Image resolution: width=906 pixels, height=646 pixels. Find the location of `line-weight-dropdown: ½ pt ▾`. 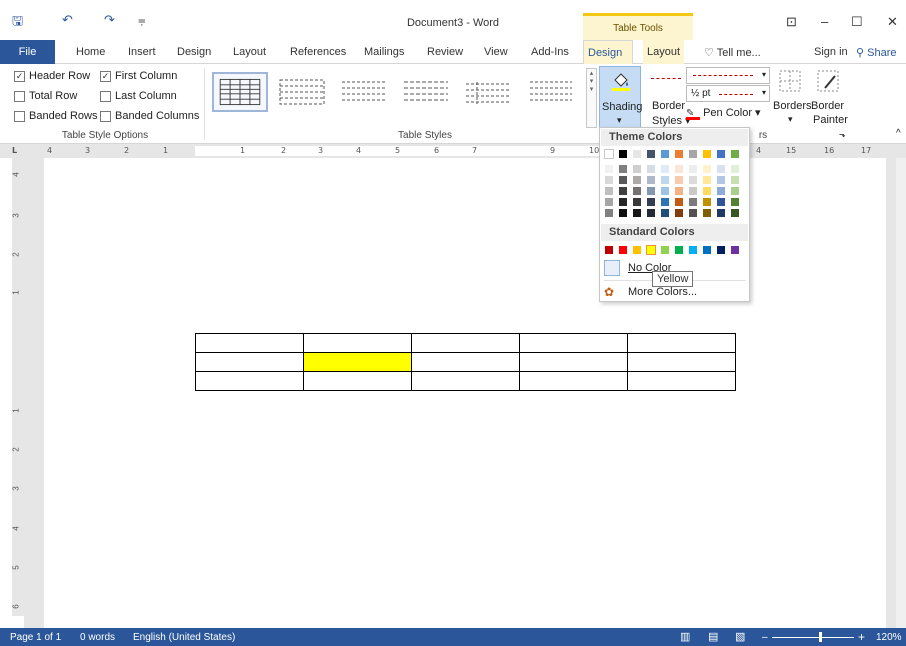

line-weight-dropdown: ½ pt ▾ is located at coordinates (728, 93).